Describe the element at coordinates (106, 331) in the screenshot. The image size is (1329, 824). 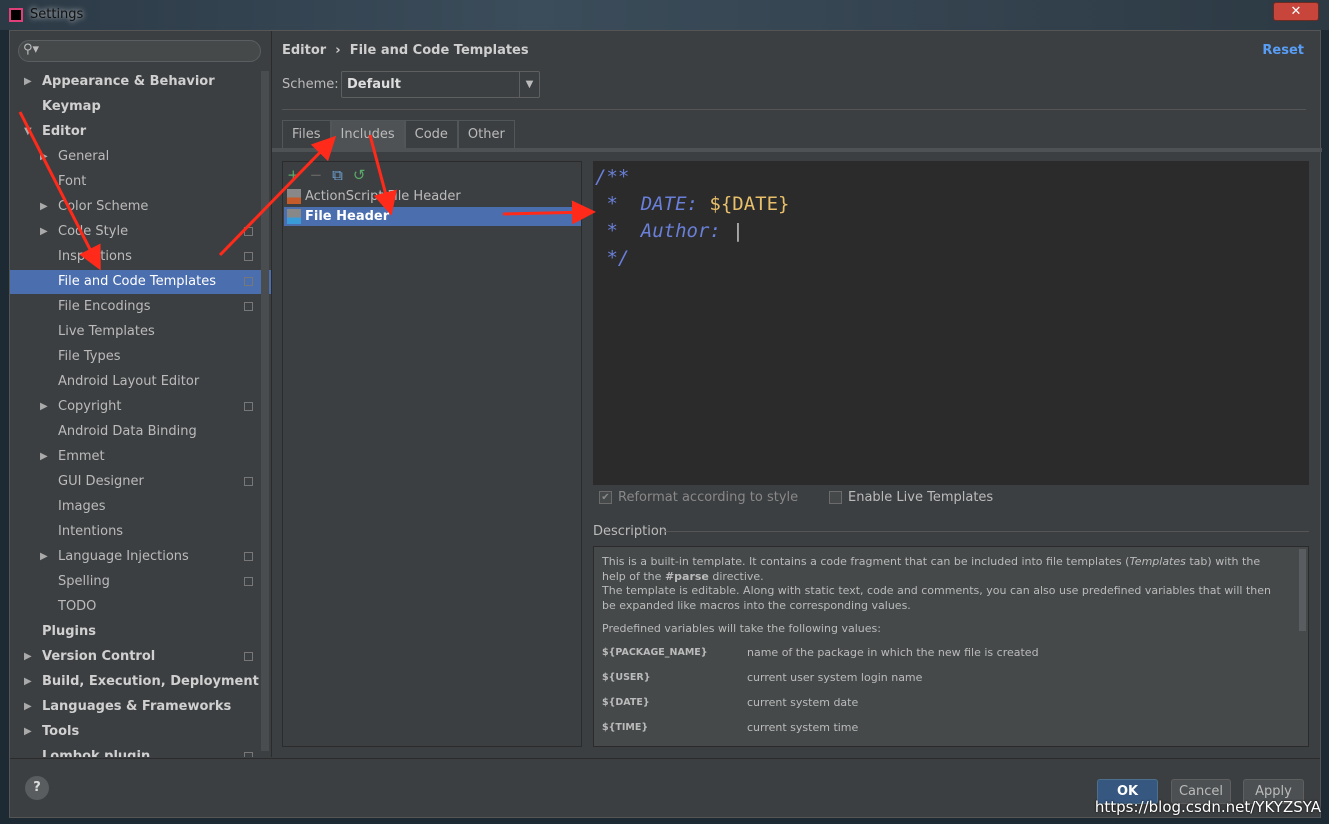
I see `sidebar-item-label: Live Templates` at that location.